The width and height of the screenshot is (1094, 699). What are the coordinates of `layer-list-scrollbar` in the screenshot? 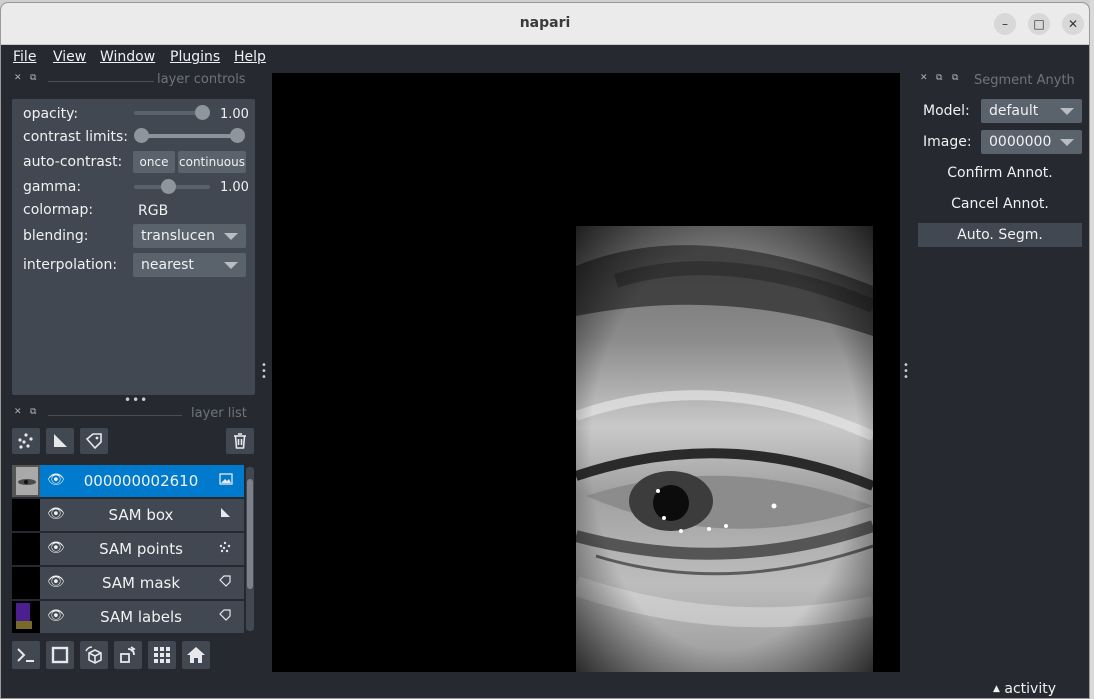 It's located at (250, 549).